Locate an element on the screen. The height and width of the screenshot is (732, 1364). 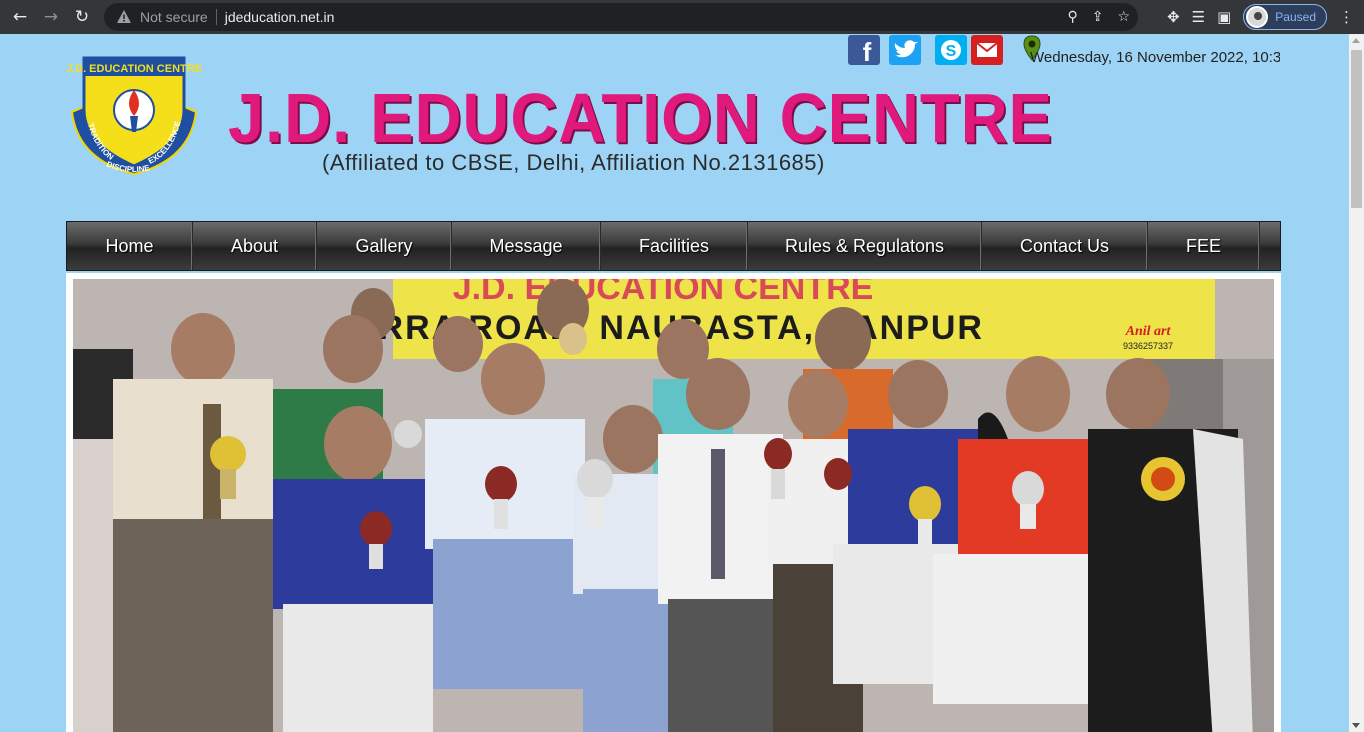
avatar is located at coordinates (1257, 17).